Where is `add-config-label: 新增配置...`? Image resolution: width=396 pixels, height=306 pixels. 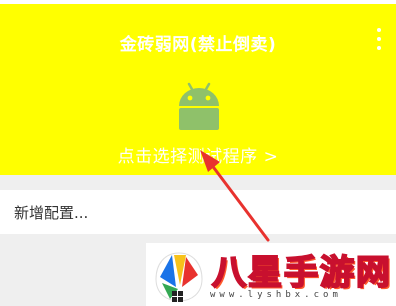
add-config-label: 新增配置... is located at coordinates (51, 213).